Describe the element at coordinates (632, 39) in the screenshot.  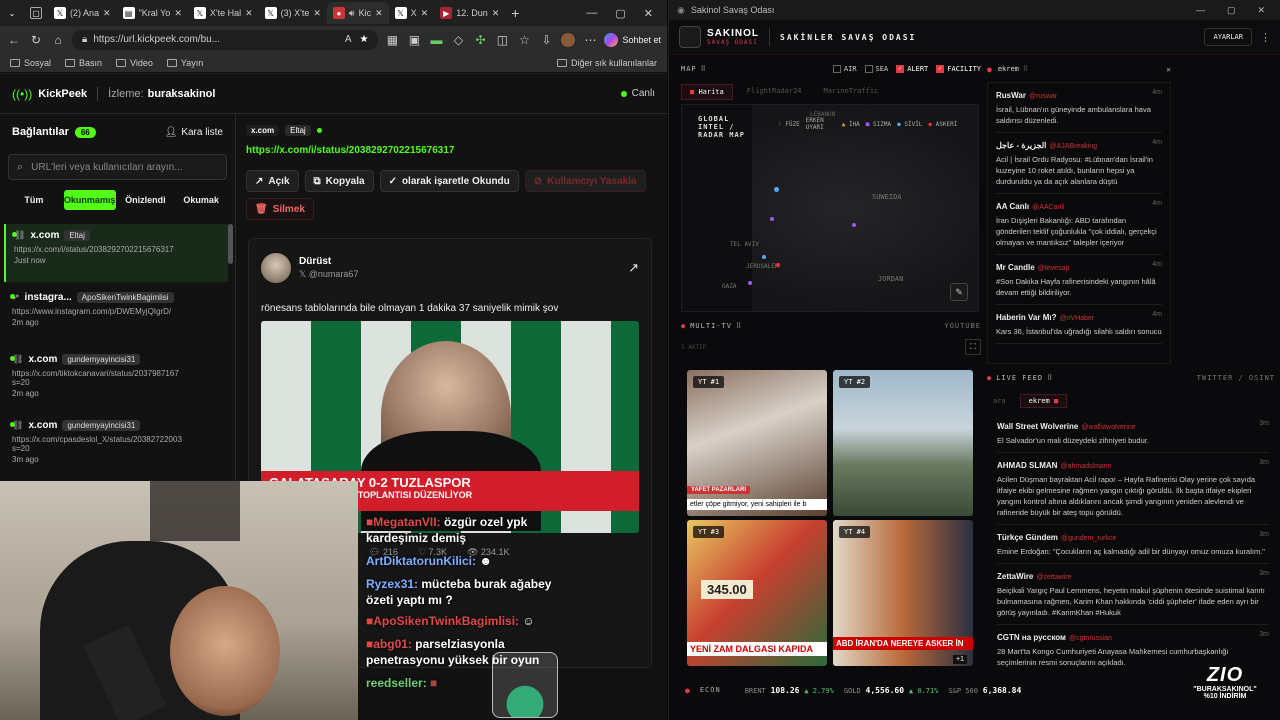
I see `copilot-button: Sohbet et` at that location.